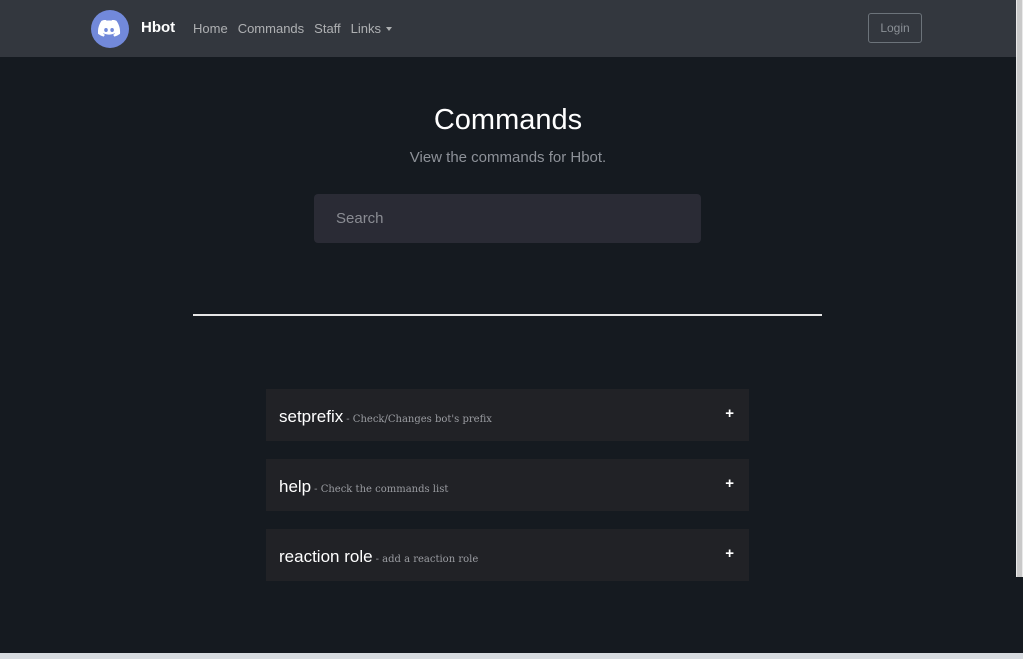  What do you see at coordinates (507, 485) in the screenshot?
I see `command-row-help: help - Check the commands list +` at bounding box center [507, 485].